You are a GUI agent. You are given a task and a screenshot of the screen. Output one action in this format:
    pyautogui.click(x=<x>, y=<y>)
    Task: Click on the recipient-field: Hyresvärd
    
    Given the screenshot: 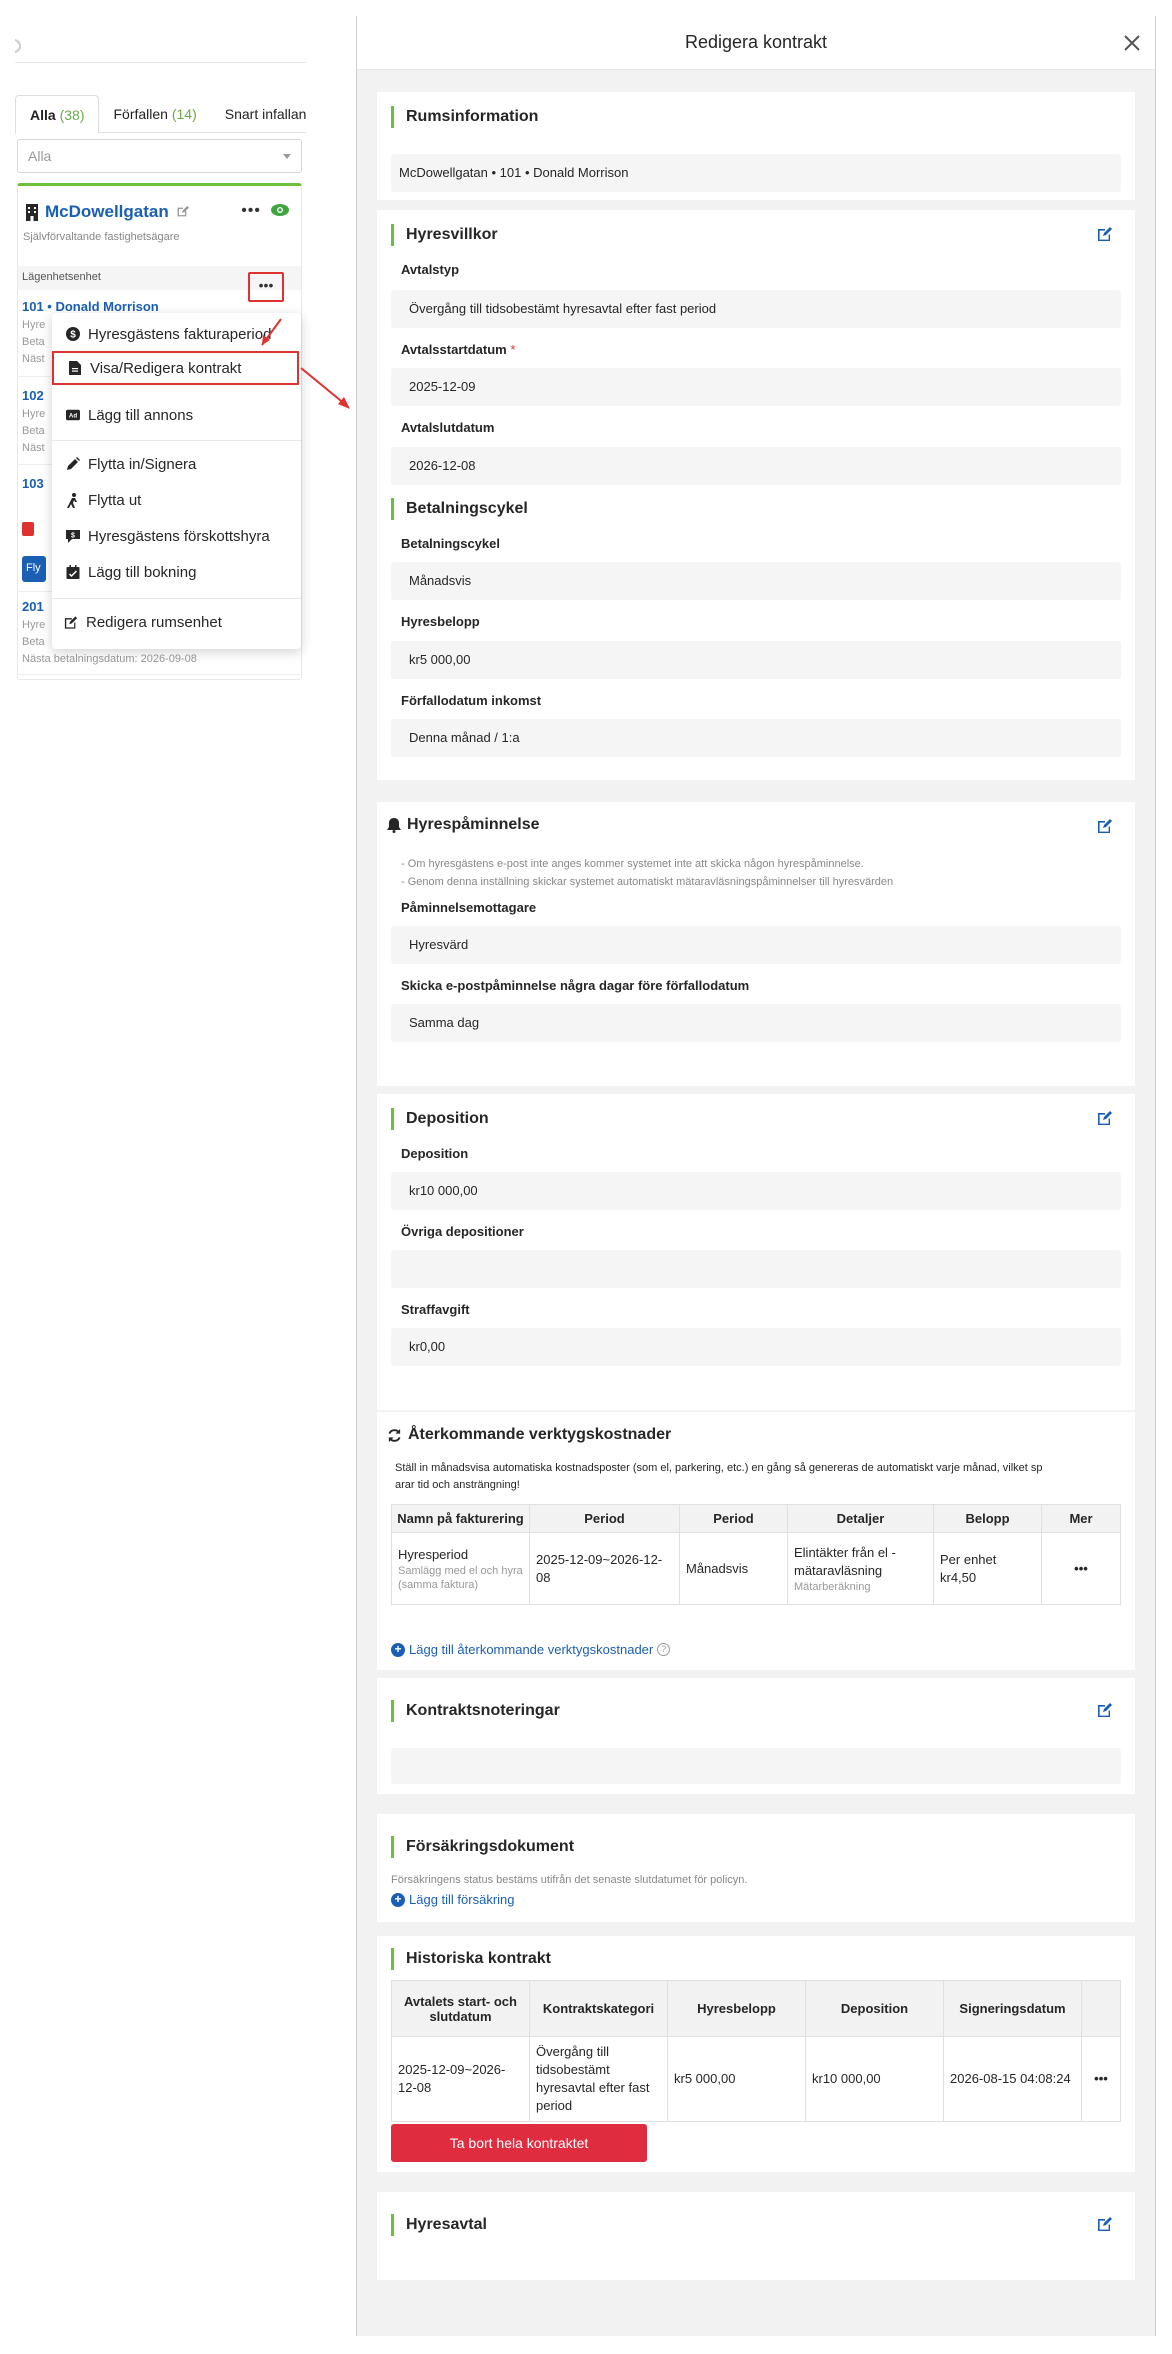 What is the action you would take?
    pyautogui.click(x=756, y=945)
    